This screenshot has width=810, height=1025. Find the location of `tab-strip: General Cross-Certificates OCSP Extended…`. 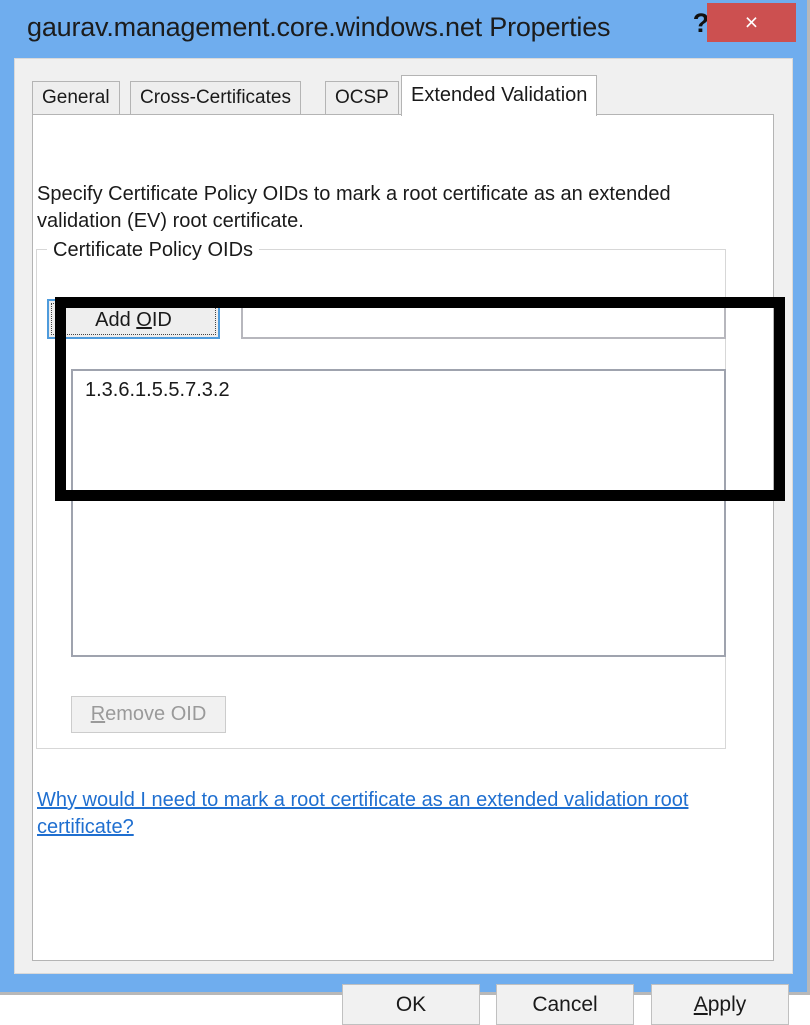

tab-strip: General Cross-Certificates OCSP Extended… is located at coordinates (403, 95).